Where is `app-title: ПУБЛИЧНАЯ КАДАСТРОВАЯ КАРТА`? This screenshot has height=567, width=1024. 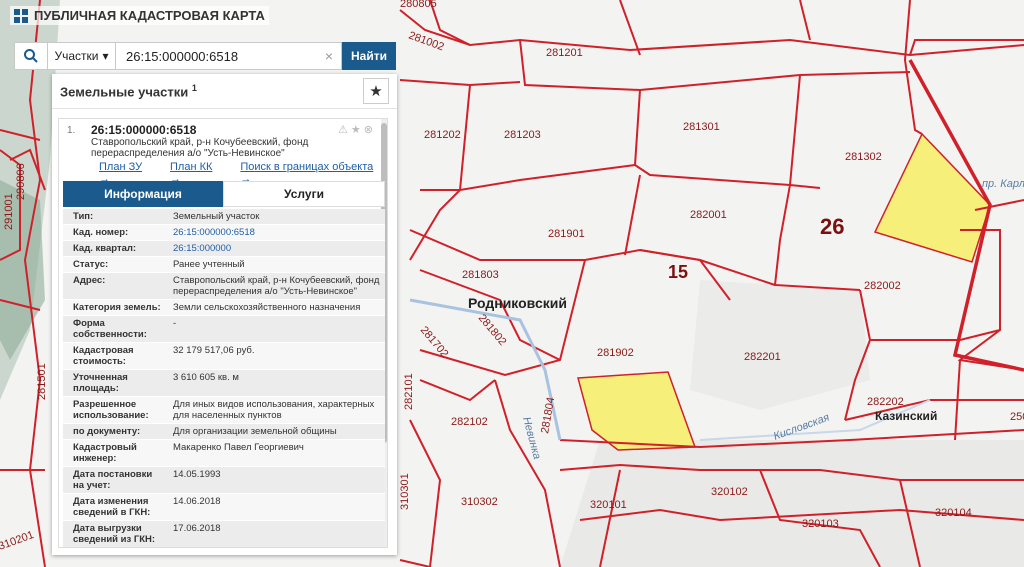
app-title: ПУБЛИЧНАЯ КАДАСТРОВАЯ КАРТА is located at coordinates (139, 15).